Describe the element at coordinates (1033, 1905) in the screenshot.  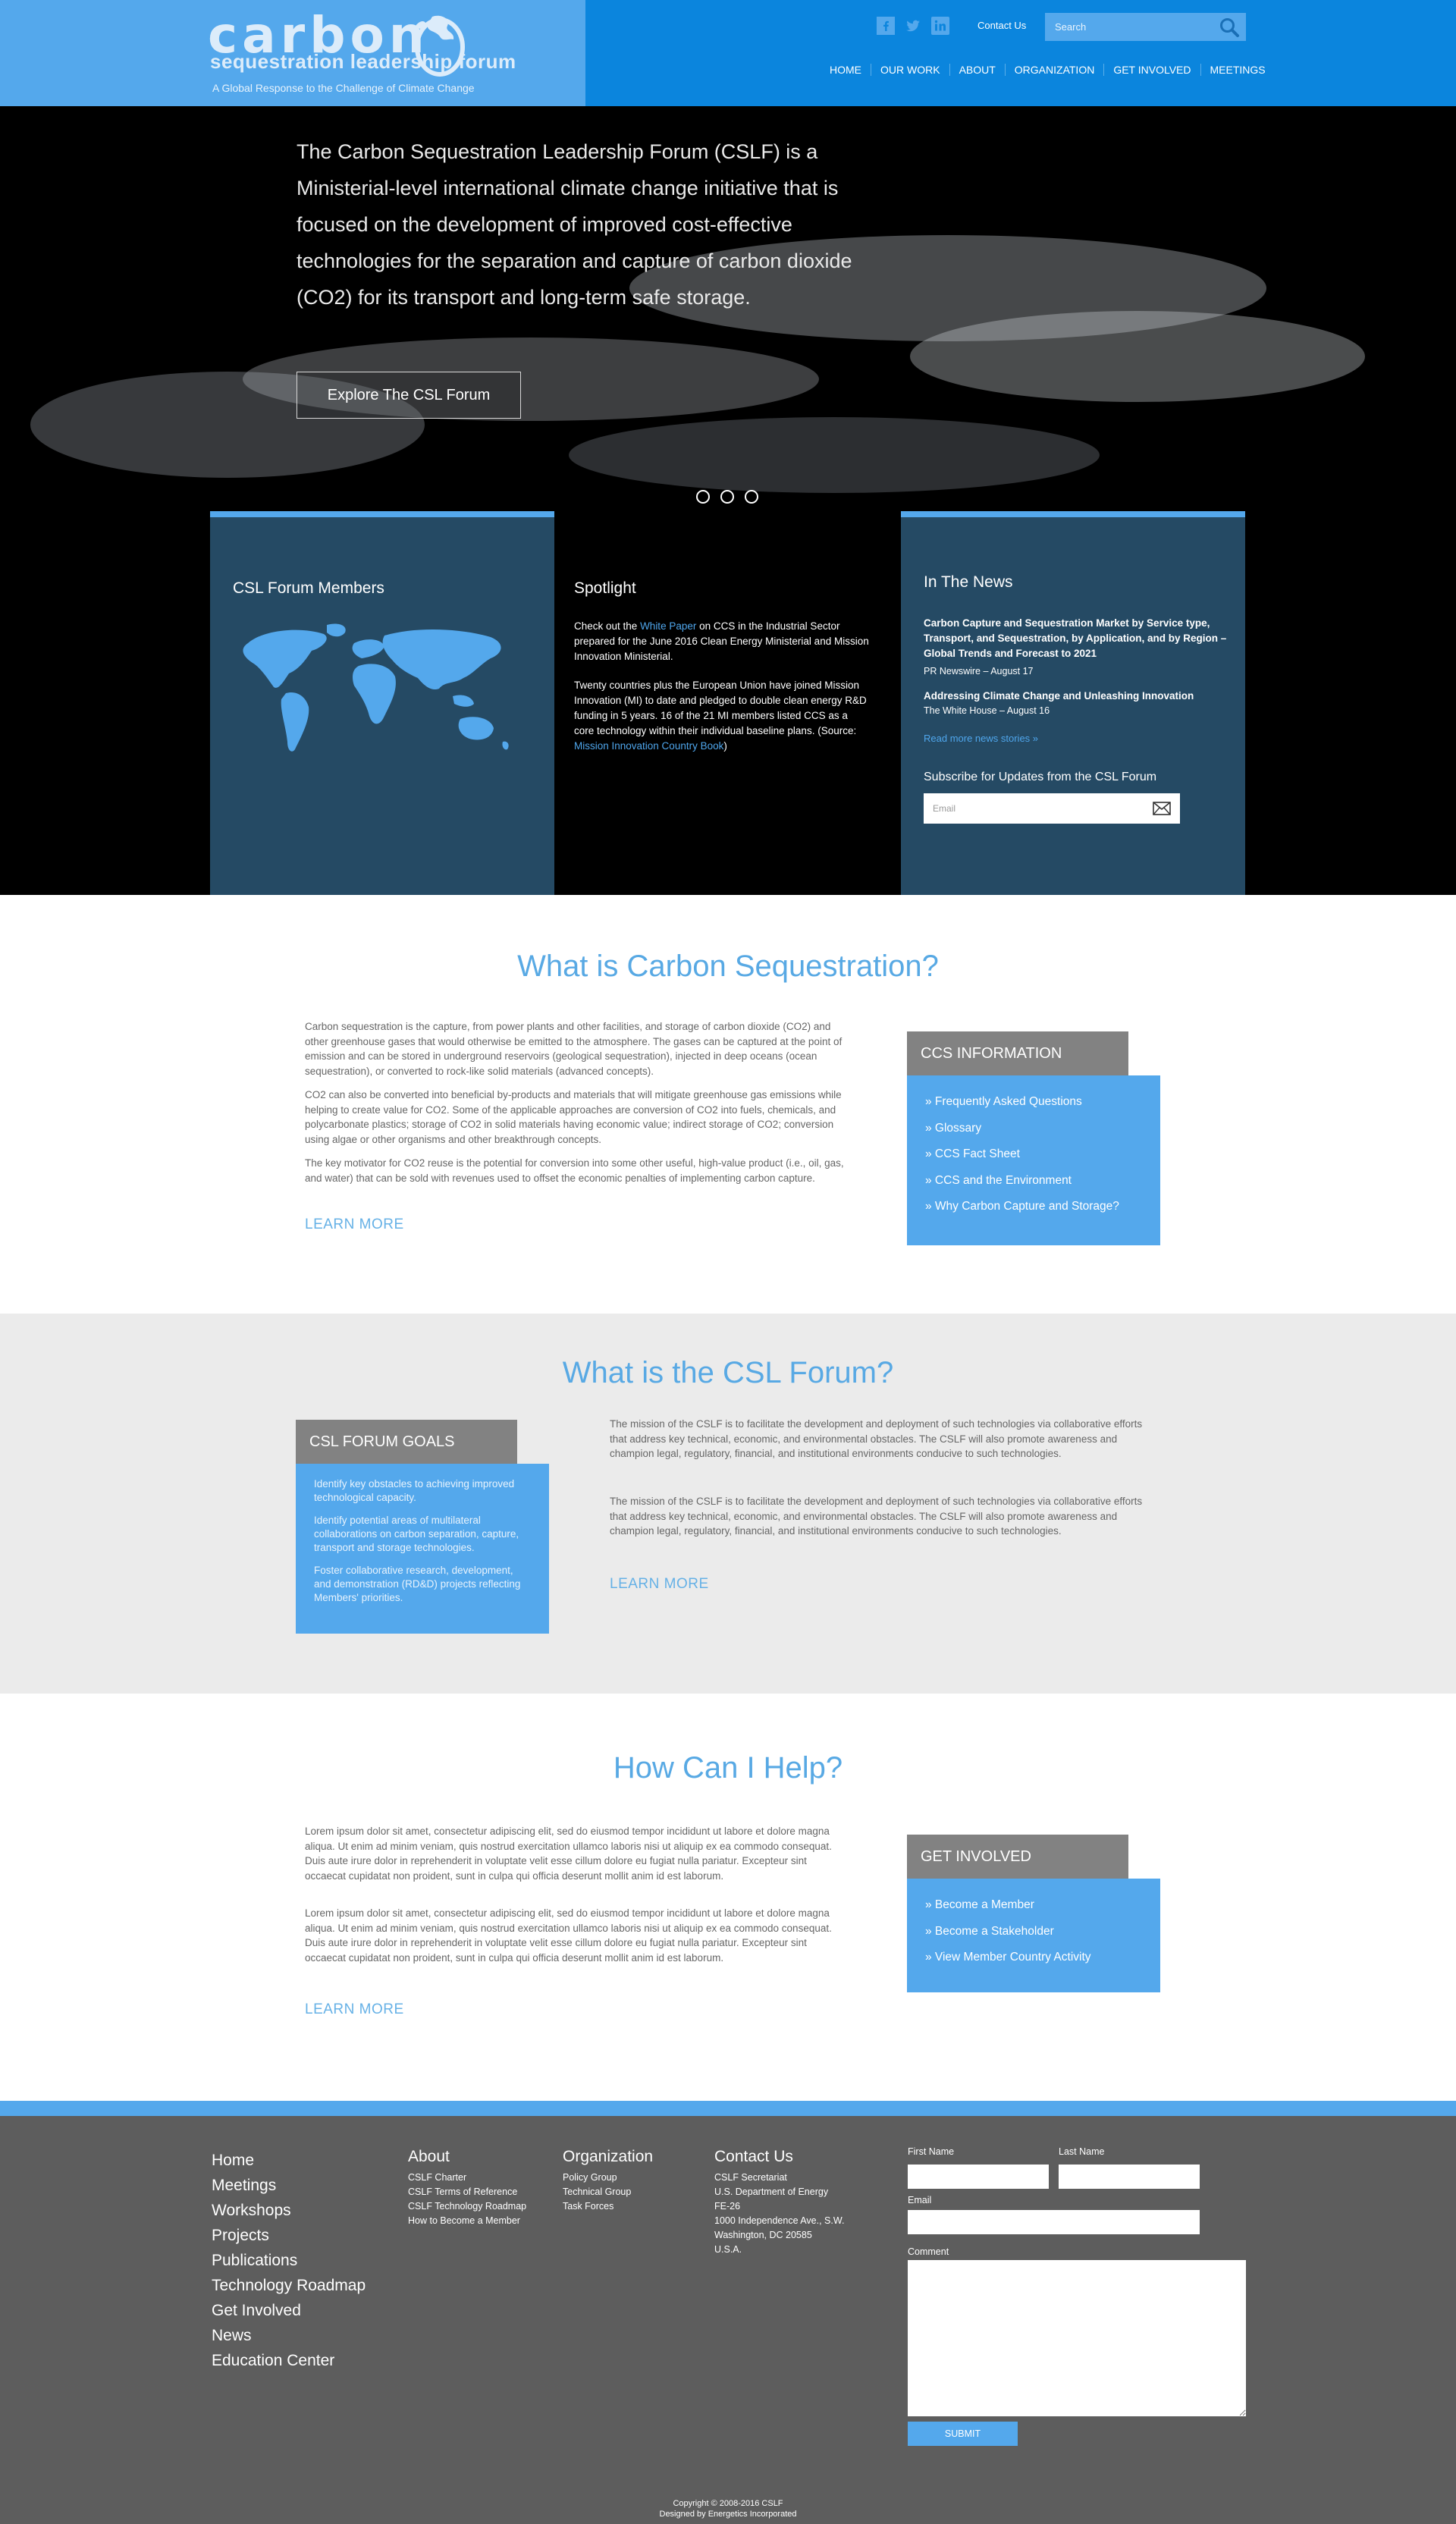
I see `become-member-link: » Become a Member` at that location.